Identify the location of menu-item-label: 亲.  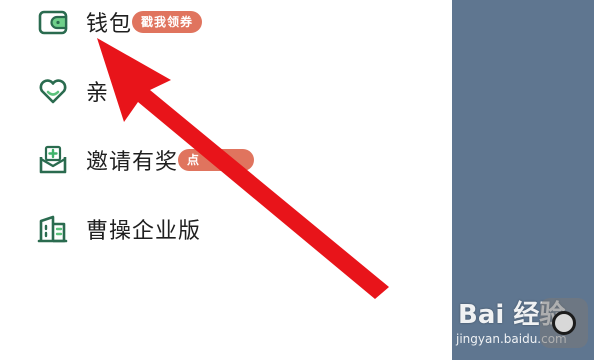
(98, 93).